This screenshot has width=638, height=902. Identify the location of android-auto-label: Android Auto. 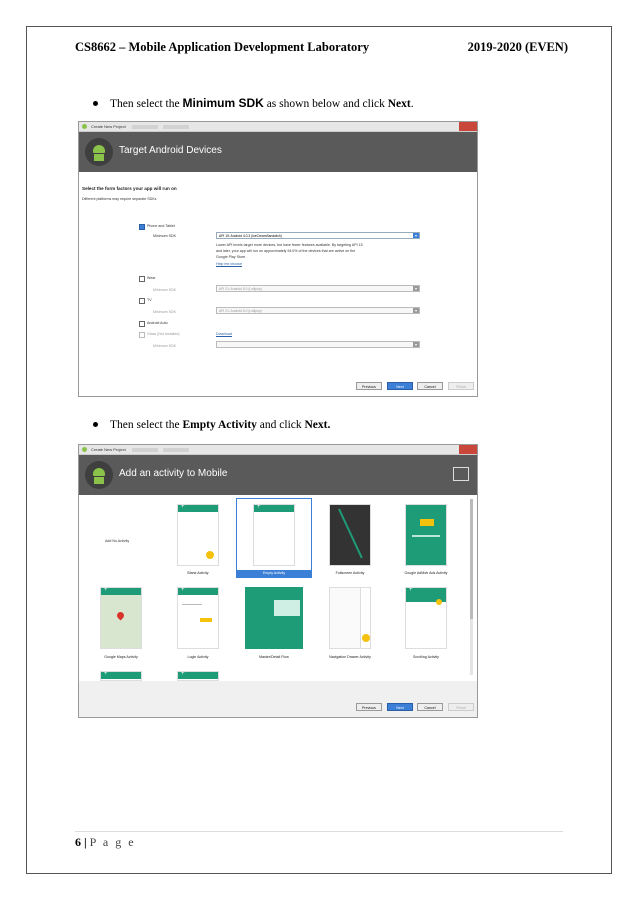
(157, 323).